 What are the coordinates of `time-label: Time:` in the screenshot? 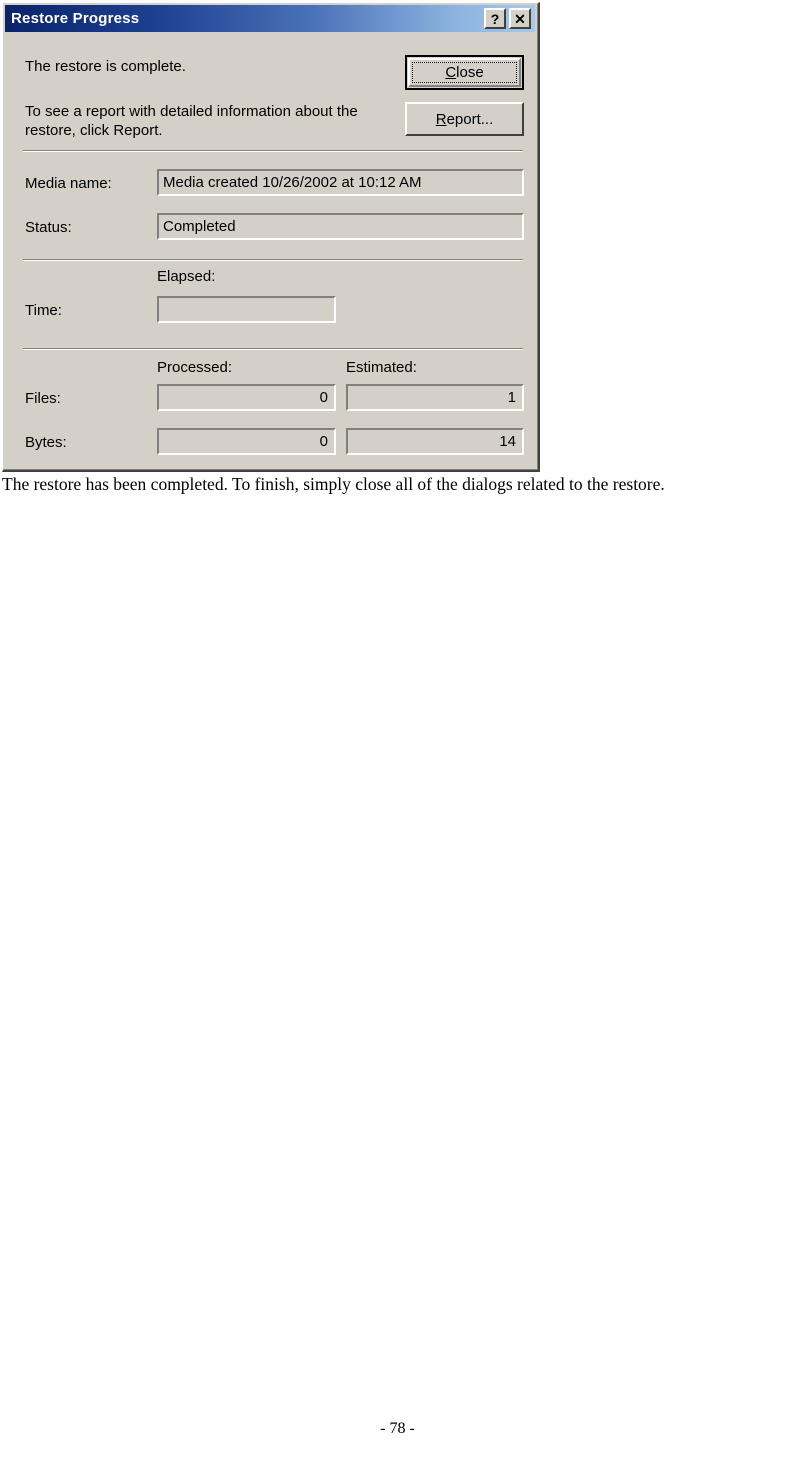 It's located at (43, 310).